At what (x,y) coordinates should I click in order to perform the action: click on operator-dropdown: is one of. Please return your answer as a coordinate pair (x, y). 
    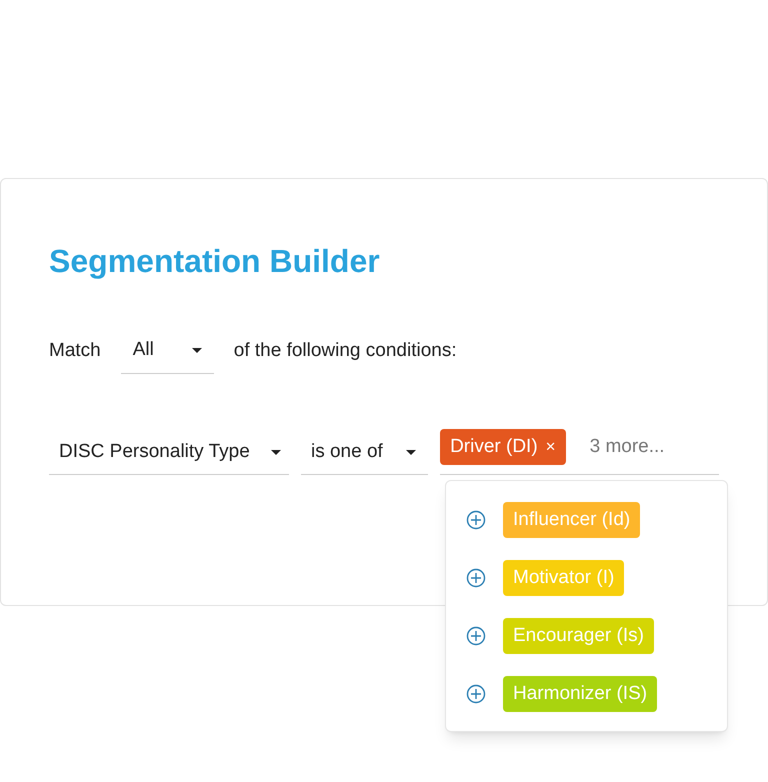
    Looking at the image, I should click on (364, 453).